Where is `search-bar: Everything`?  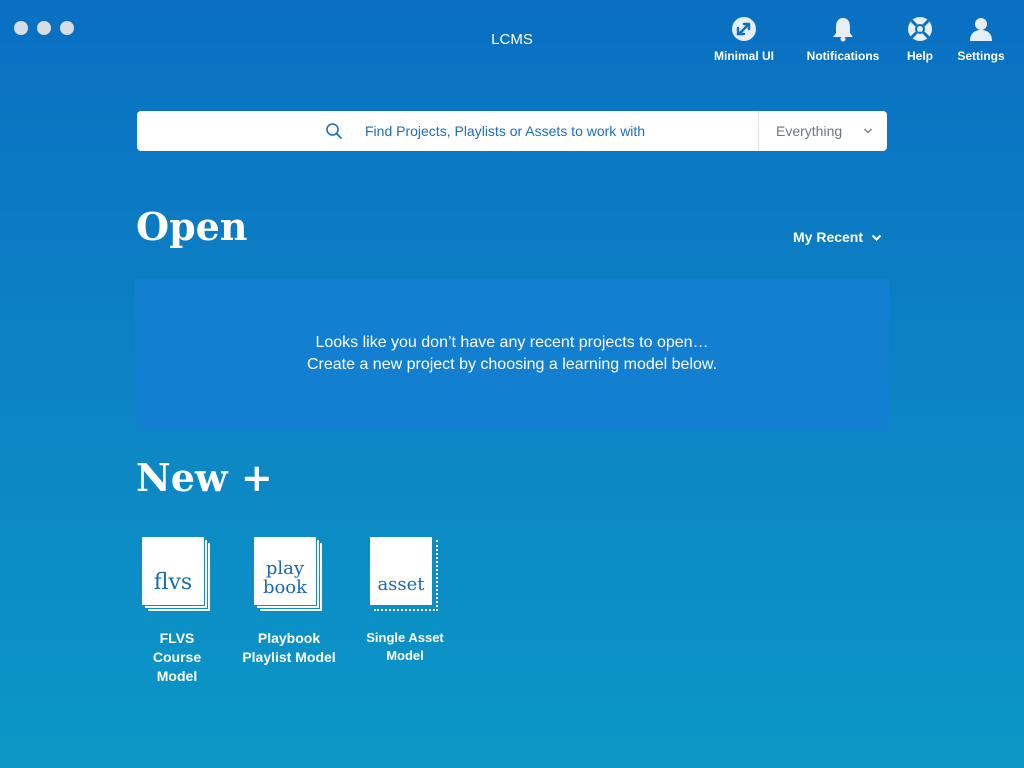 search-bar: Everything is located at coordinates (512, 131).